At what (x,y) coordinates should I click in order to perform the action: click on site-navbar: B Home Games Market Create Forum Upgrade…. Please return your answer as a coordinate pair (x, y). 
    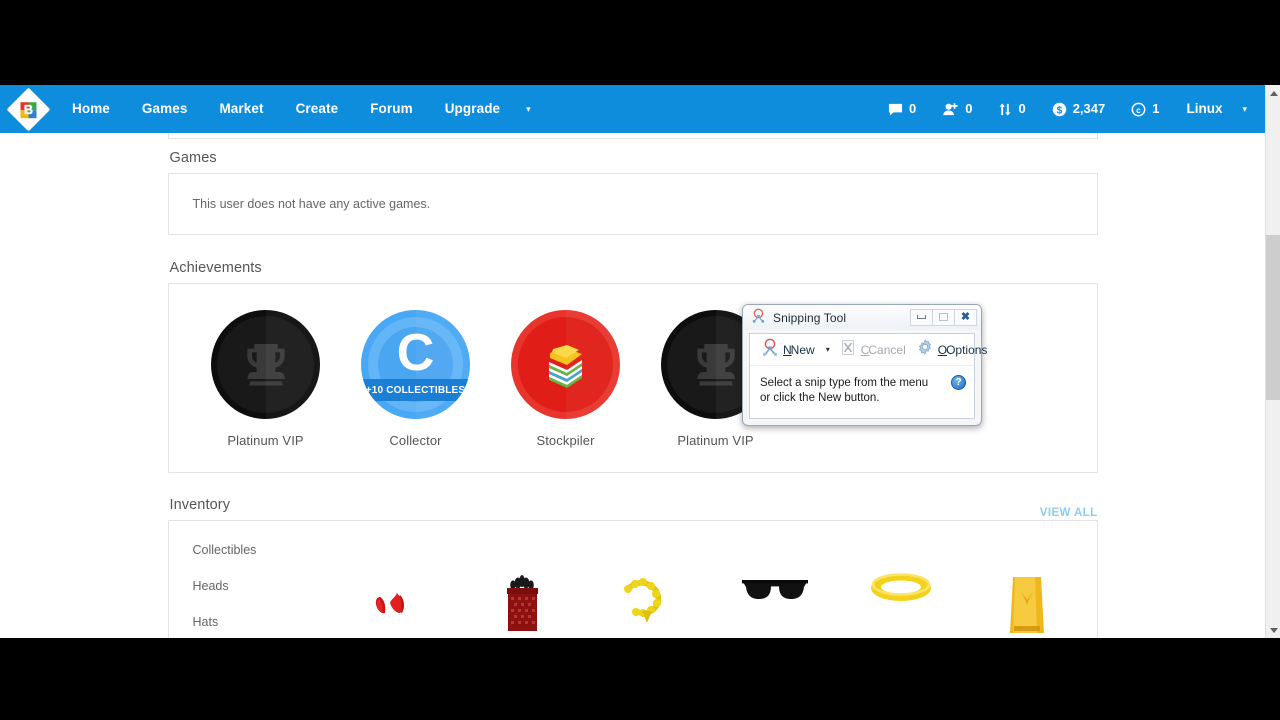
    Looking at the image, I should click on (632, 109).